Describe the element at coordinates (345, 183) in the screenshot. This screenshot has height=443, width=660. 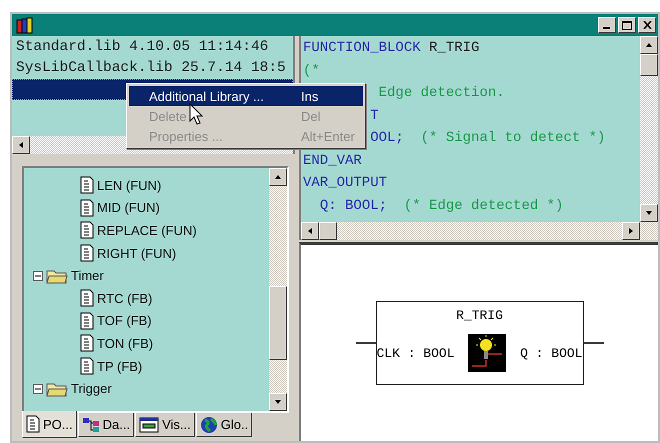
I see `code-line: VAR_OUTPUT` at that location.